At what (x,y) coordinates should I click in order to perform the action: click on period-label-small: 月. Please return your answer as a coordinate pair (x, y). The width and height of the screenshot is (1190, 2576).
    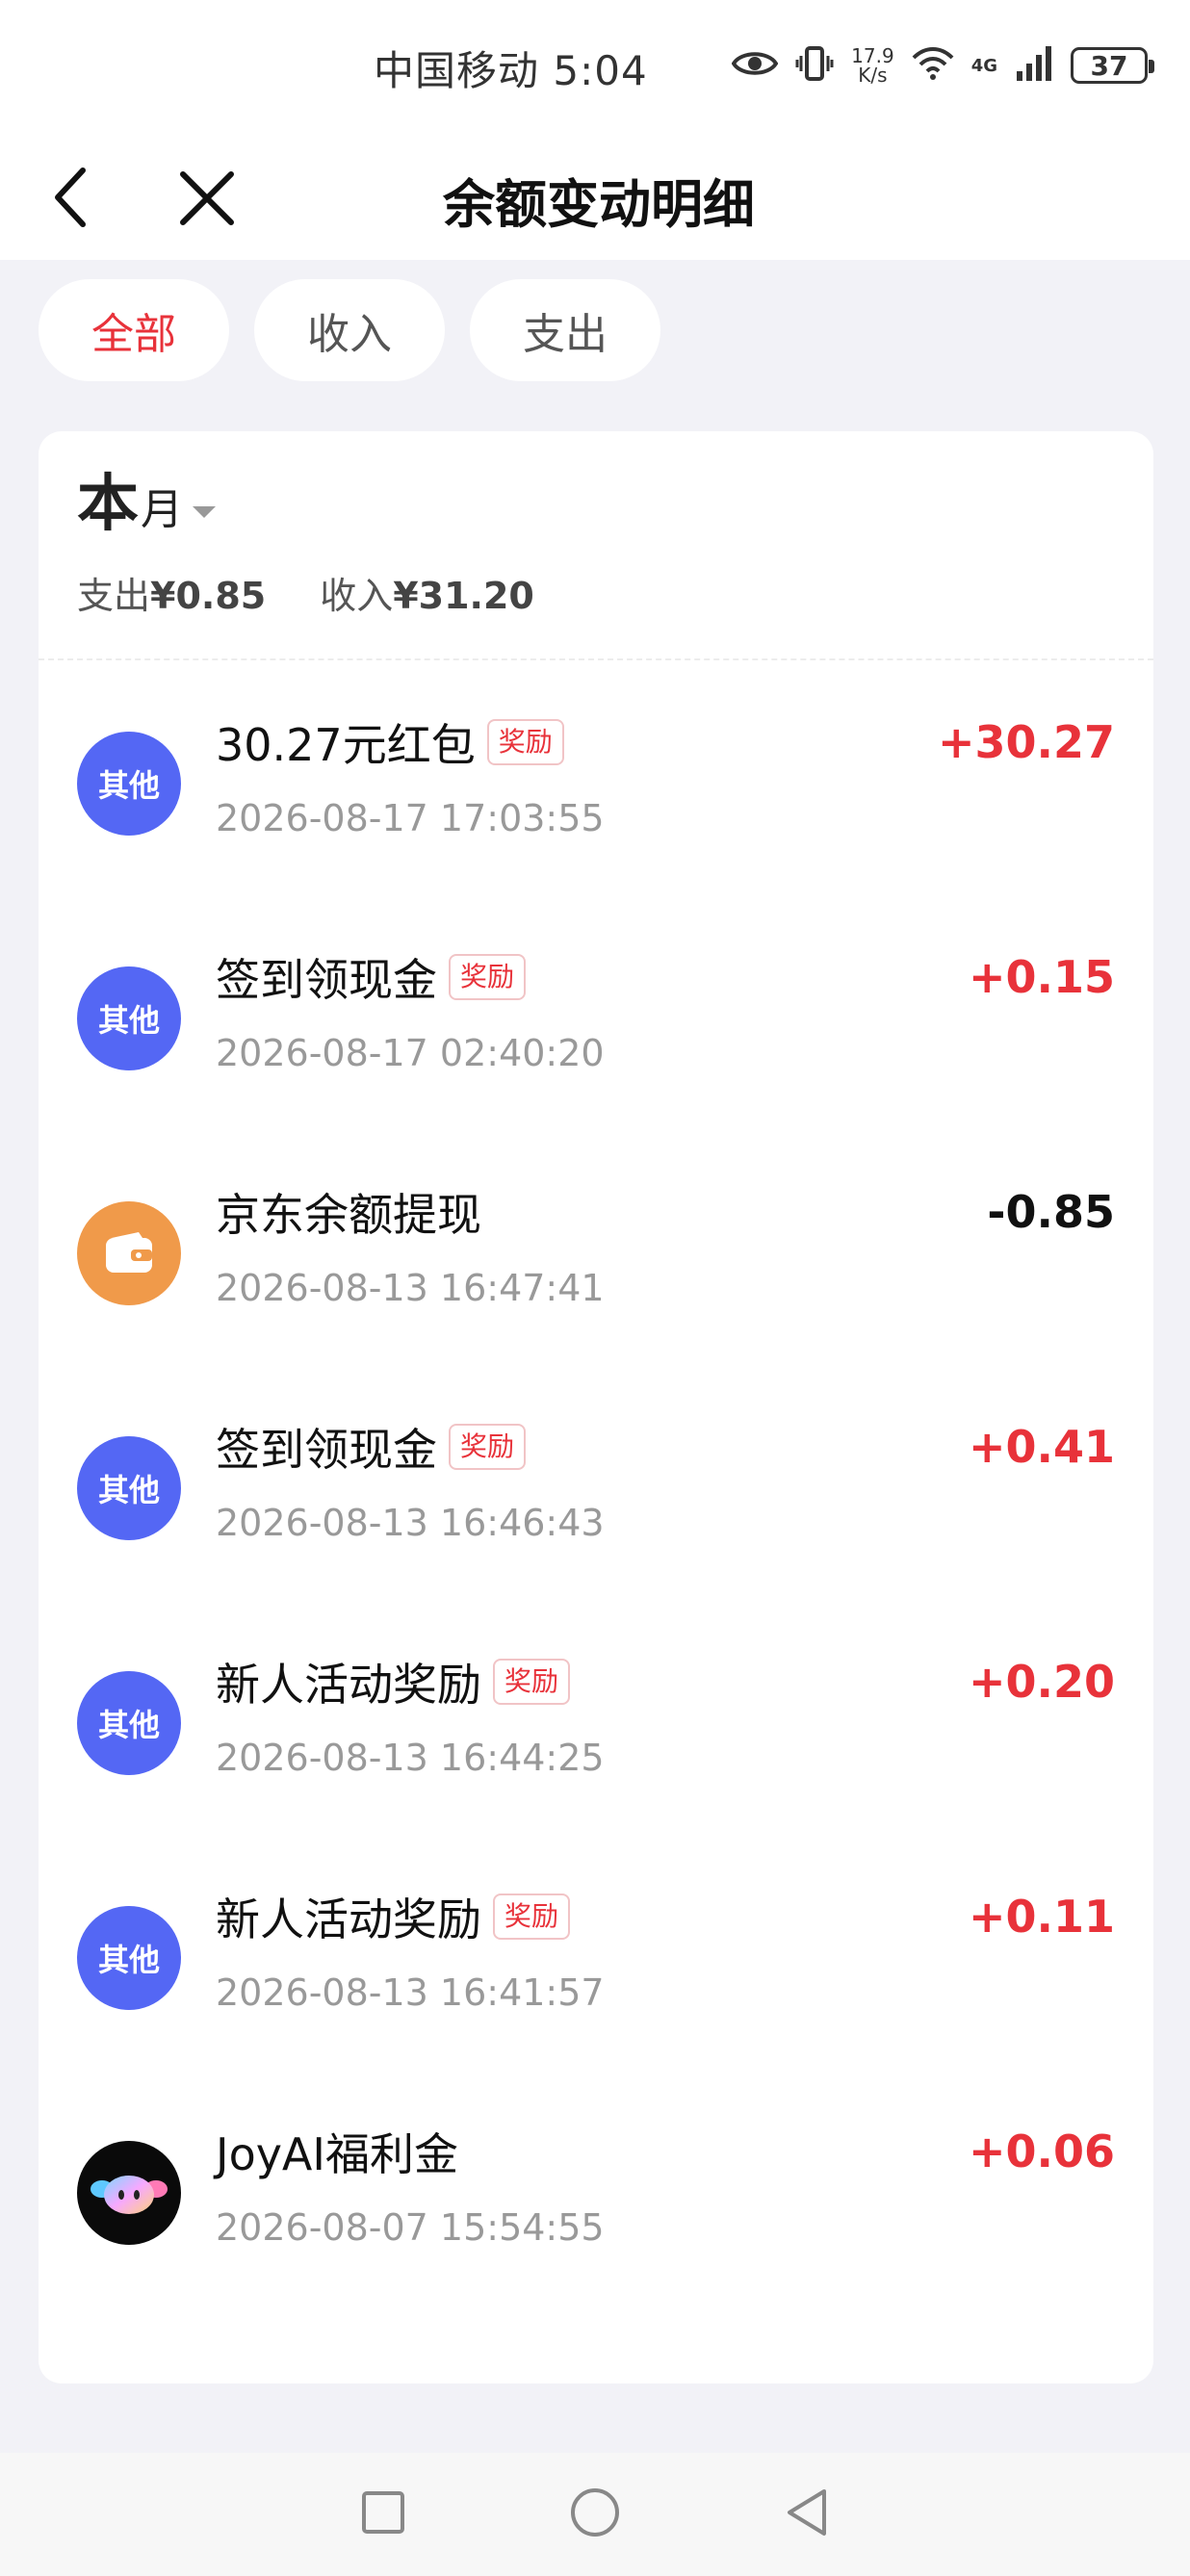
    Looking at the image, I should click on (162, 510).